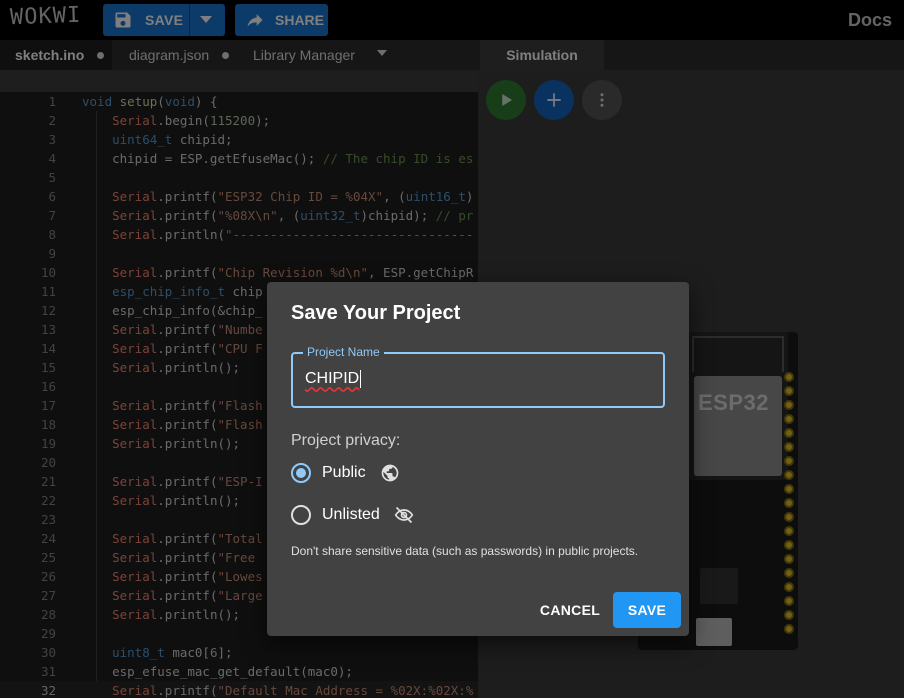 The height and width of the screenshot is (698, 904). I want to click on privacy-option-public: Public, so click(345, 473).